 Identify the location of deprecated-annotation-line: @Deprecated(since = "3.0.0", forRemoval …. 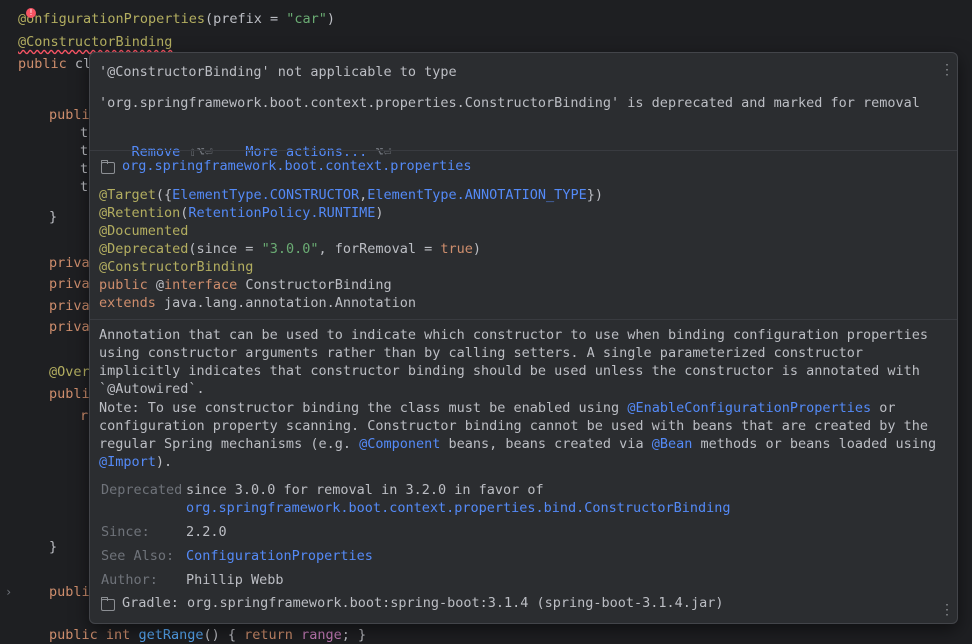
(290, 249).